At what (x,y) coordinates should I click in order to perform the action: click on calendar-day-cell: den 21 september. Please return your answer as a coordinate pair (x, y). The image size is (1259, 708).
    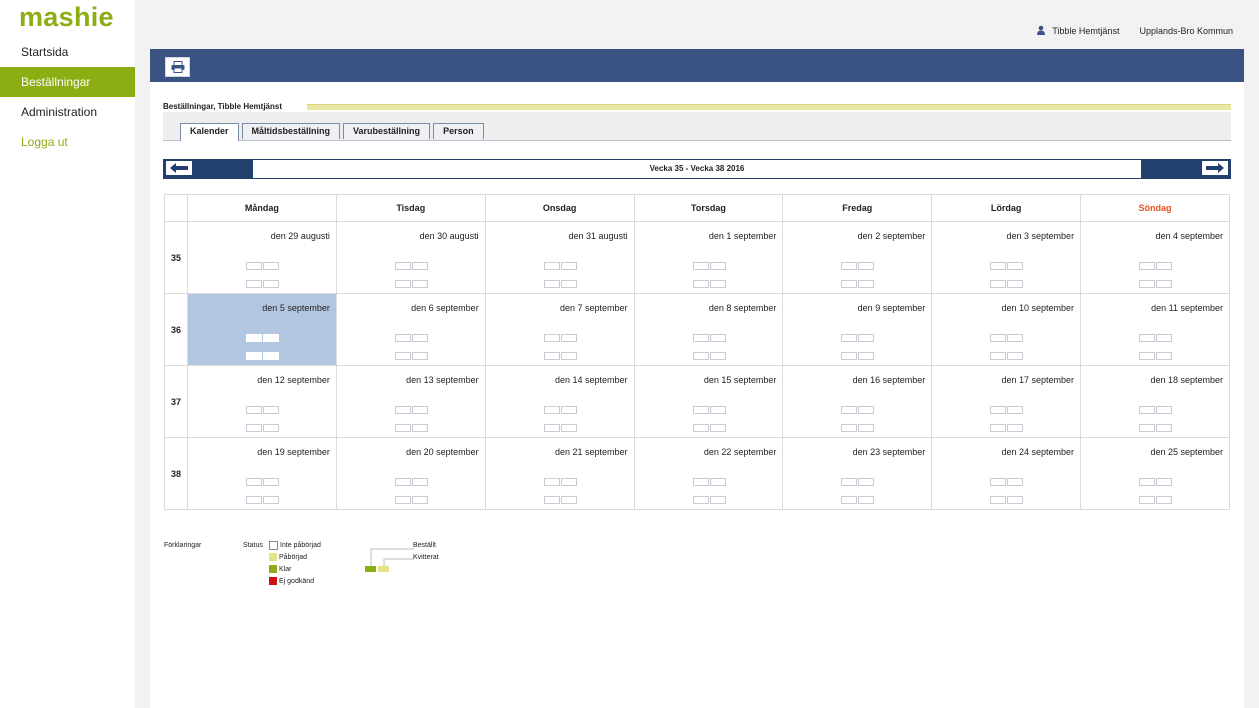
    Looking at the image, I should click on (559, 474).